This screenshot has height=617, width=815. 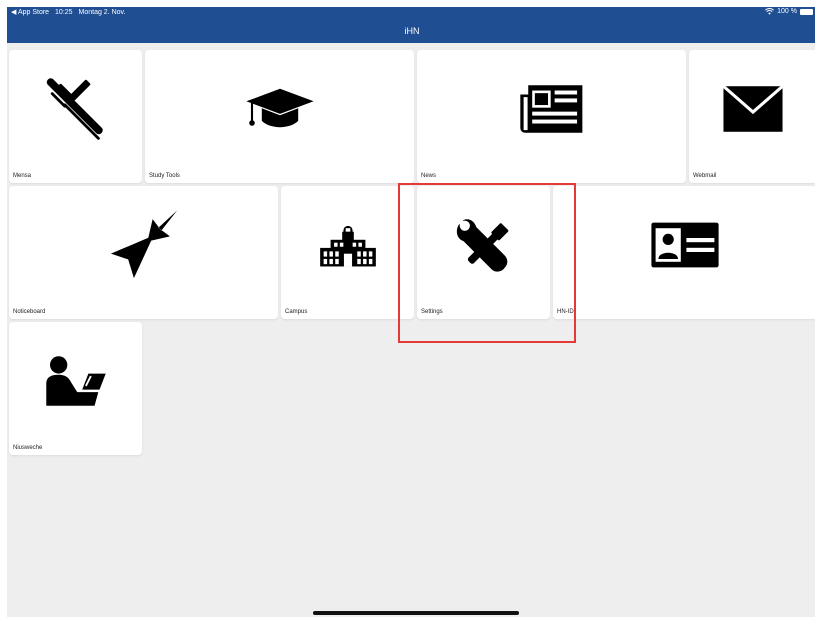 What do you see at coordinates (143, 244) in the screenshot?
I see `pin-icon` at bounding box center [143, 244].